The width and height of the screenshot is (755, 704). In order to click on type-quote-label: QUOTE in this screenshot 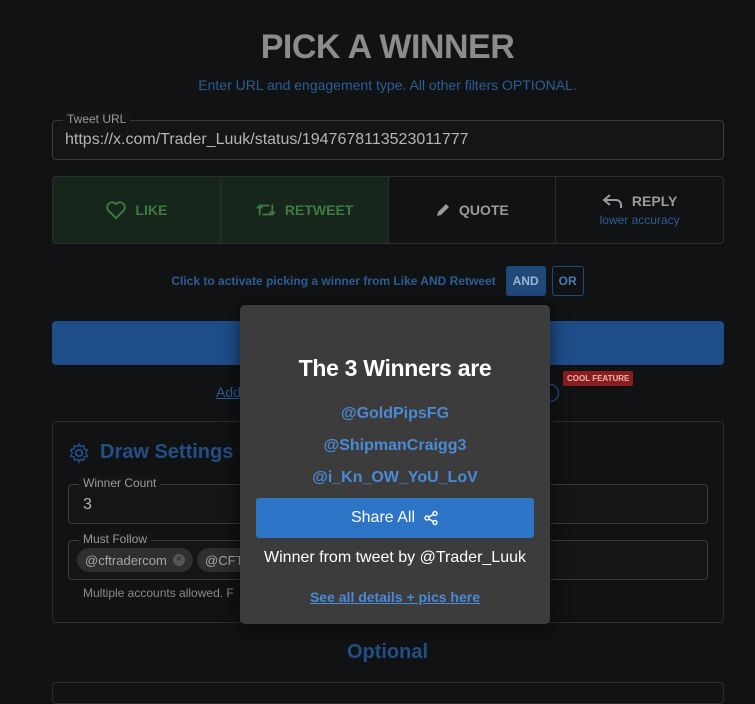, I will do `click(483, 210)`.